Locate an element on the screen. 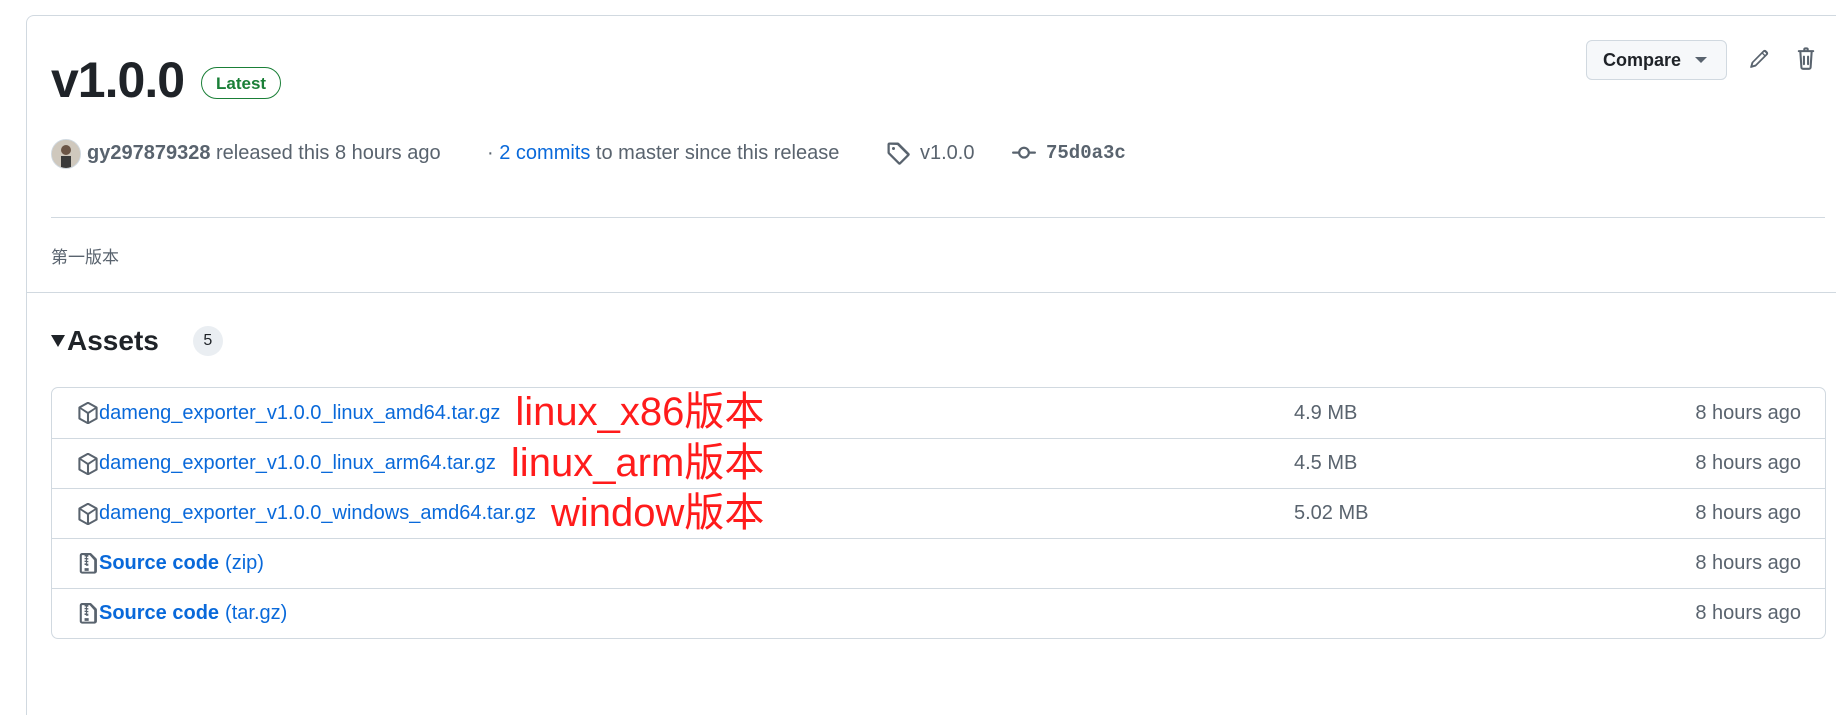 The image size is (1836, 715). asset-annotation: linux_x86版本 is located at coordinates (640, 412).